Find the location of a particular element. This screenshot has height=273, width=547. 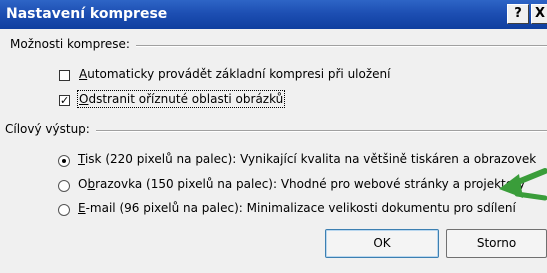

auto-compress-accesskey: A is located at coordinates (83, 74).